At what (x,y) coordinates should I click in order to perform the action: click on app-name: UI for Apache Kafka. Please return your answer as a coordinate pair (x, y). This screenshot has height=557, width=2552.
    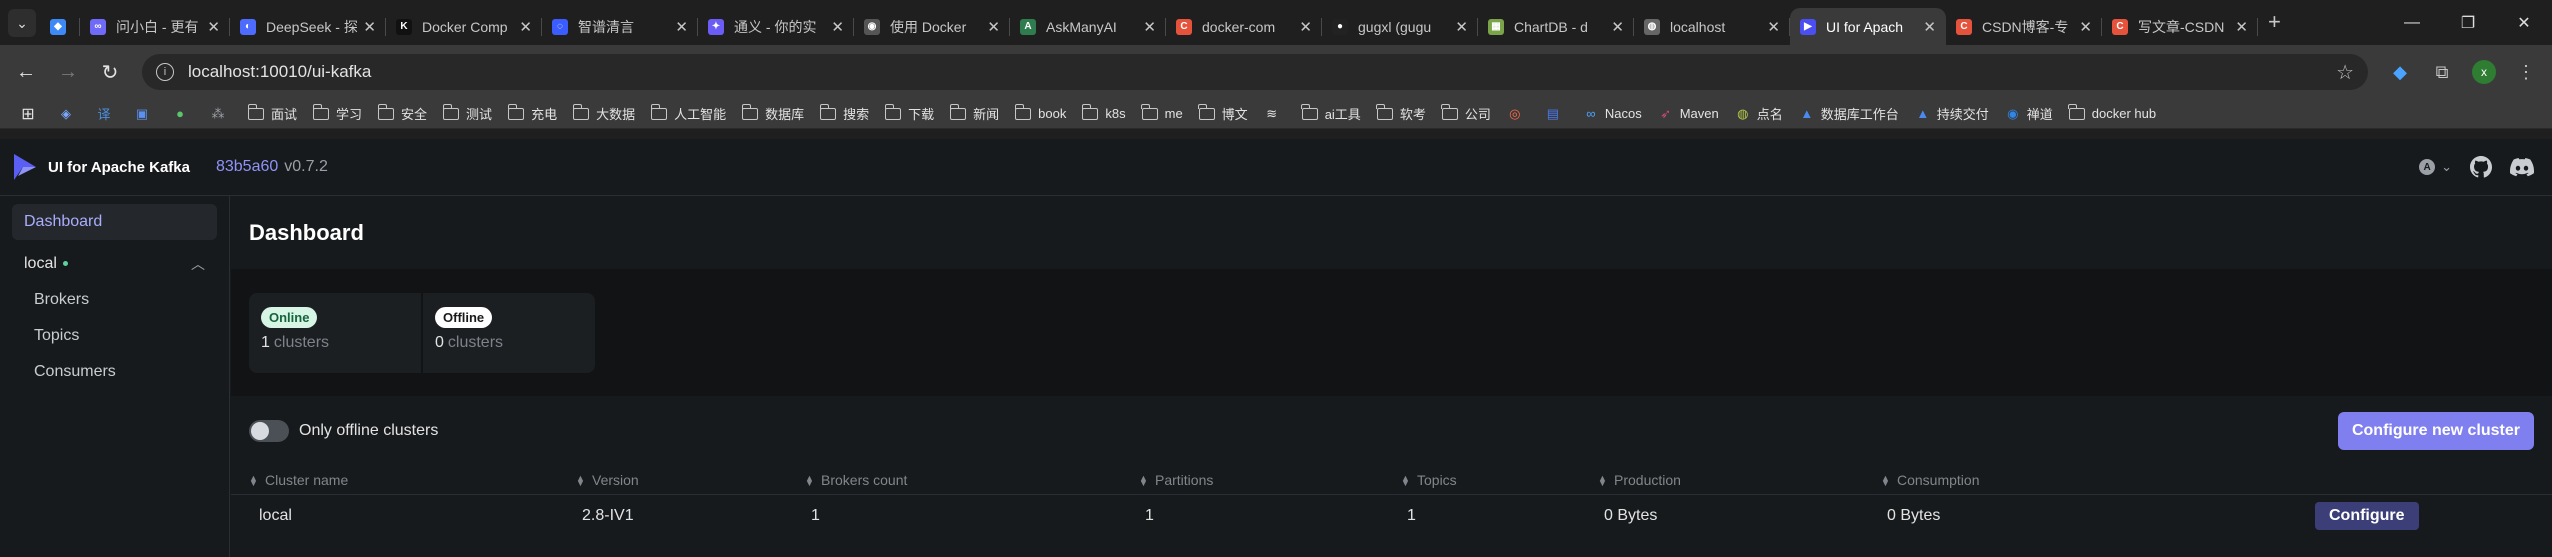
    Looking at the image, I should click on (119, 167).